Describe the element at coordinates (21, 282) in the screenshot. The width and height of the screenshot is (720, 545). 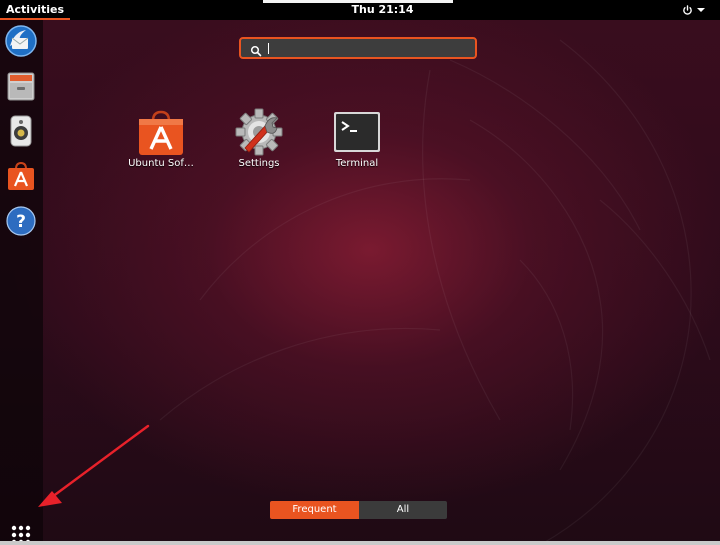
I see `dock: ?` at that location.